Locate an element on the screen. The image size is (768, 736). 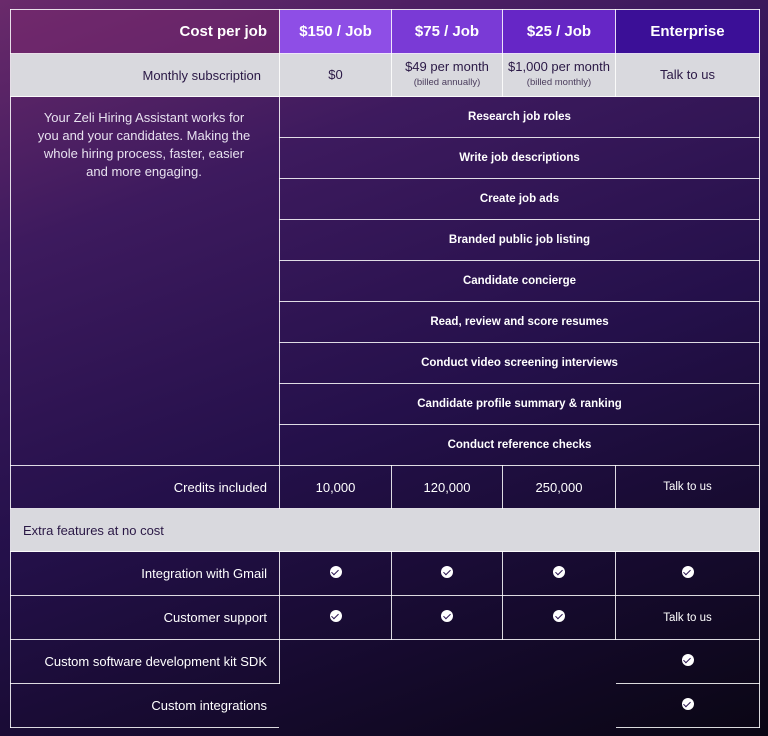
support-enterprise-value: Talk to us is located at coordinates (687, 617).